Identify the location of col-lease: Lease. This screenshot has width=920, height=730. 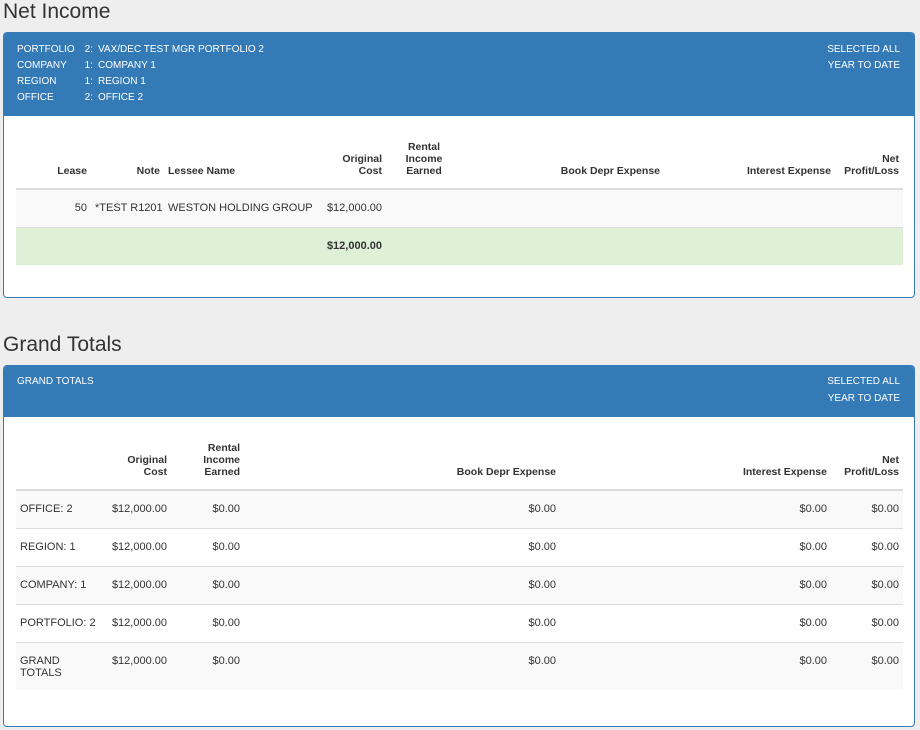
(53, 164).